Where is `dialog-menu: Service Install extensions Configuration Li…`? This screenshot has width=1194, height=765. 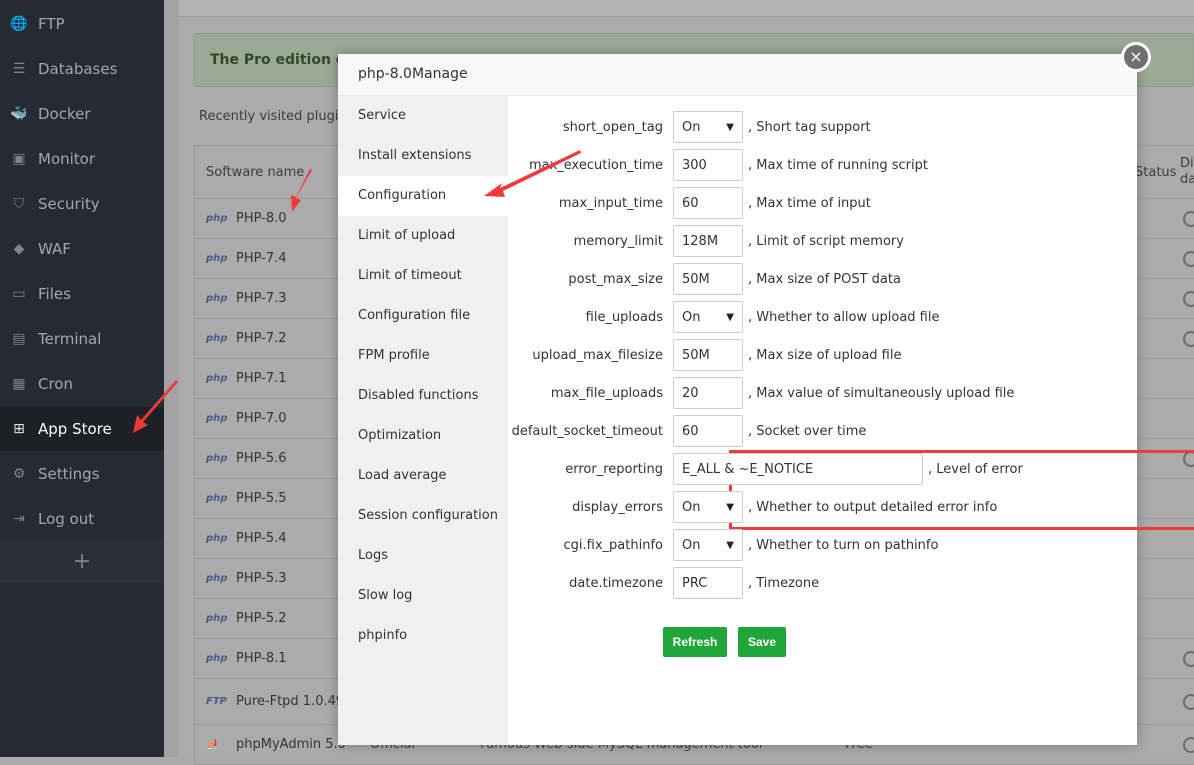 dialog-menu: Service Install extensions Configuration Li… is located at coordinates (423, 420).